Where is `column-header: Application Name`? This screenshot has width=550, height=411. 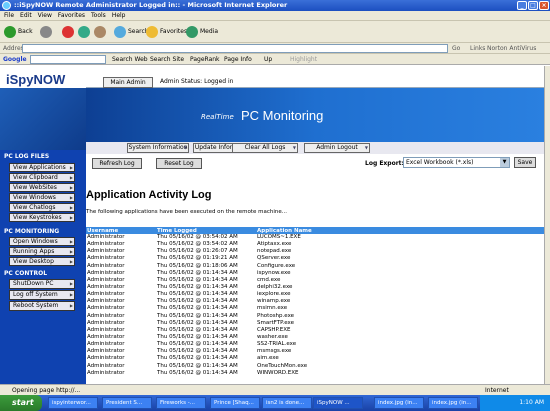 column-header: Application Name is located at coordinates (400, 230).